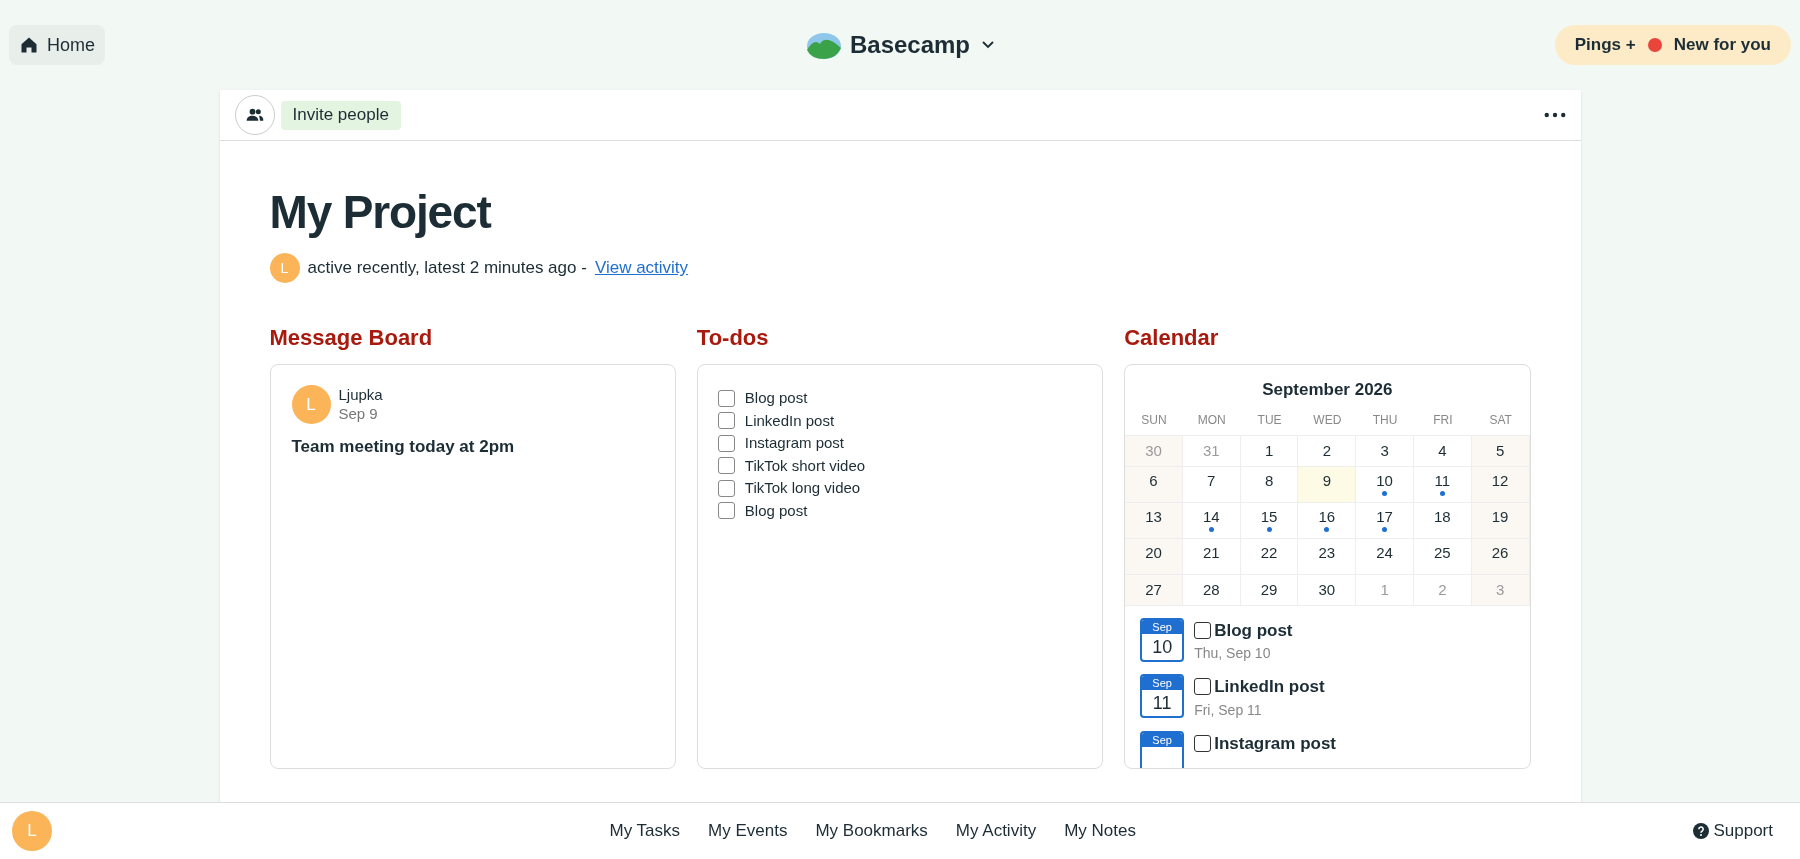 This screenshot has height=859, width=1800. I want to click on author-name: Ljupka, so click(360, 395).